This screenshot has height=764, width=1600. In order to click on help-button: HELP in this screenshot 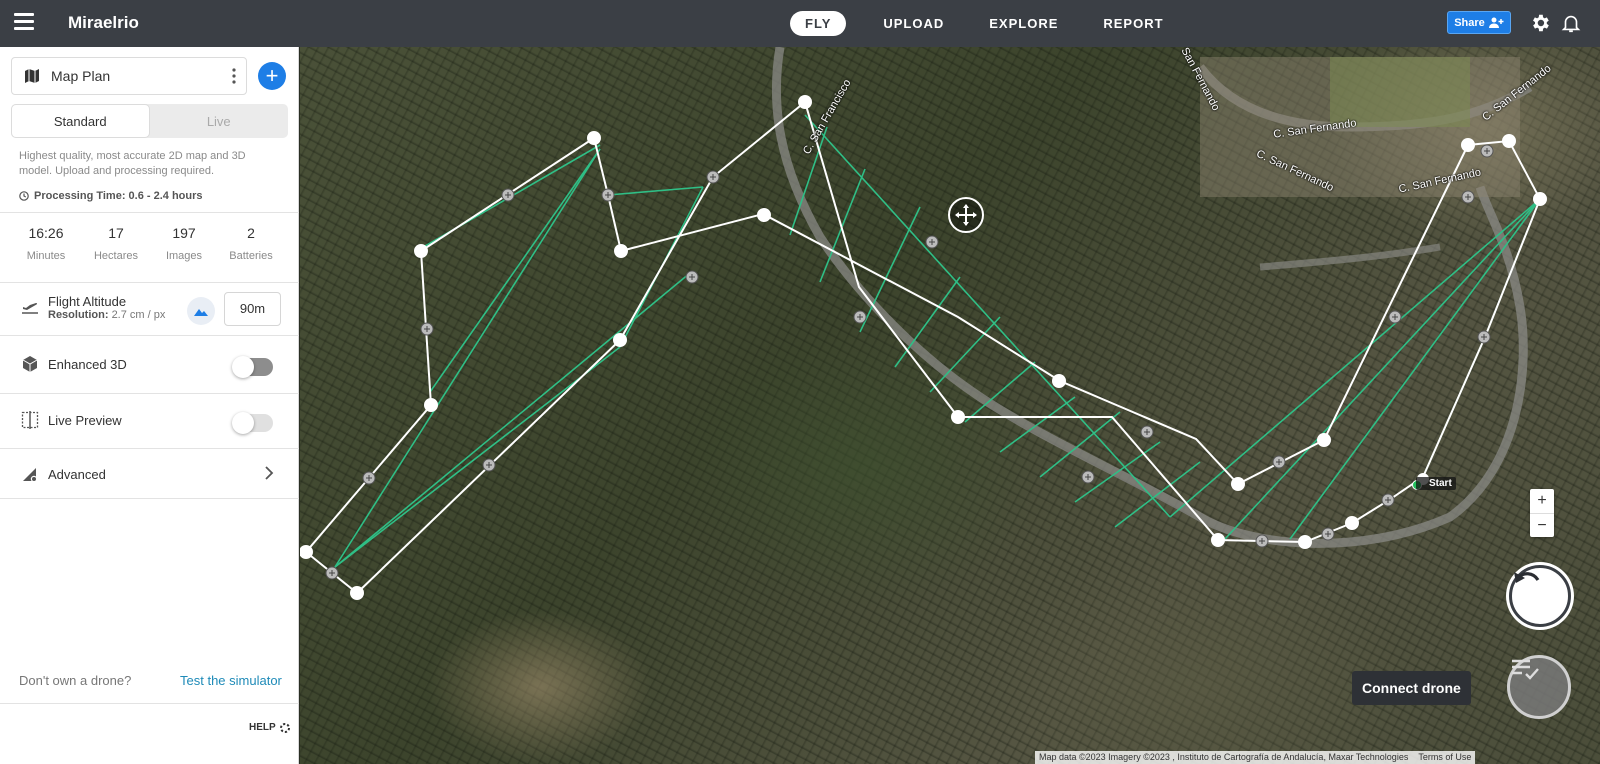, I will do `click(269, 727)`.